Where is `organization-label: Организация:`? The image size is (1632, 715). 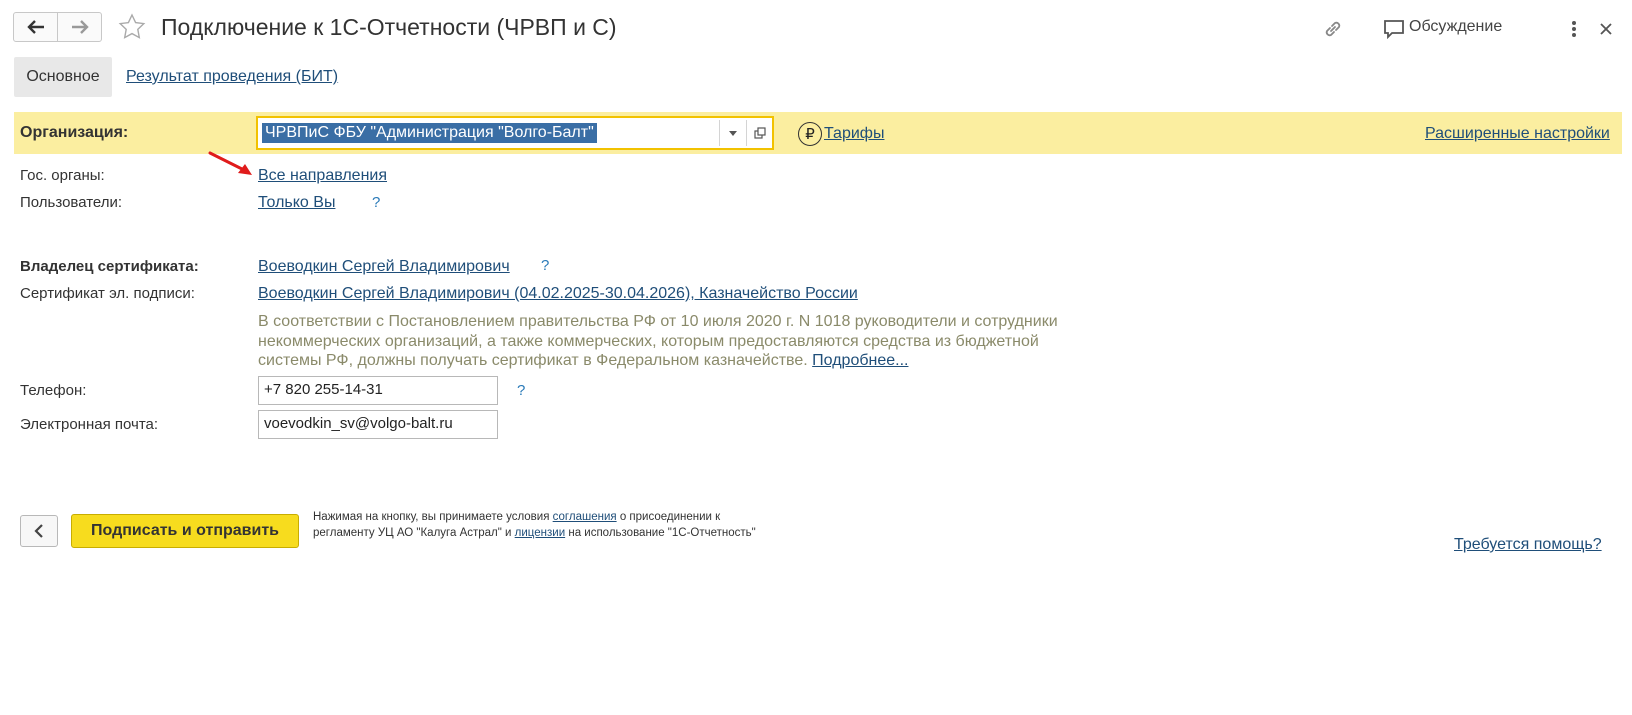
organization-label: Организация: is located at coordinates (74, 132).